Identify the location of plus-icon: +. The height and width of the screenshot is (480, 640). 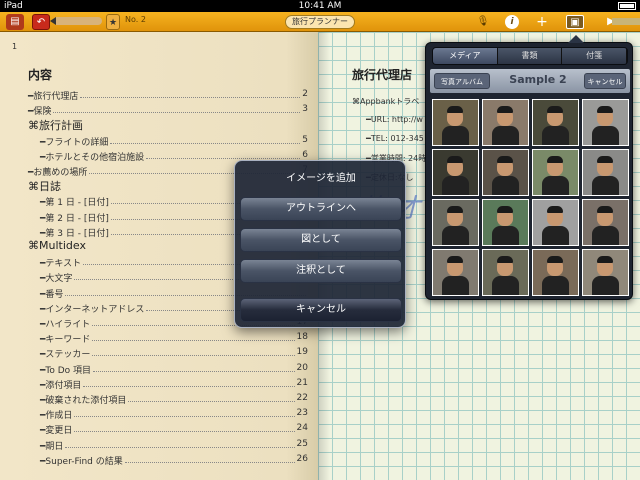
(542, 22).